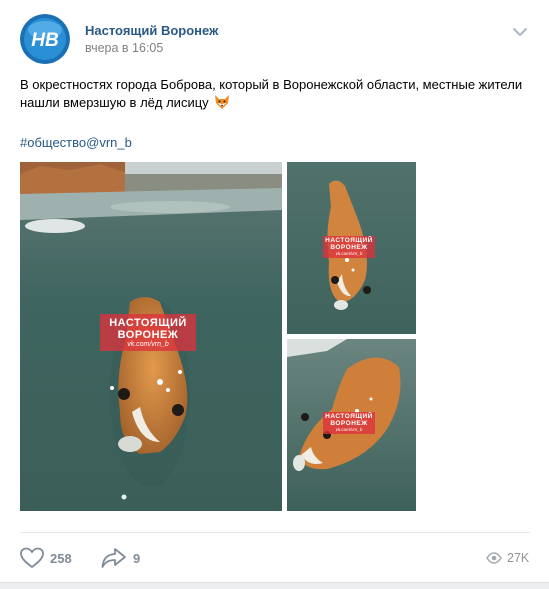 The width and height of the screenshot is (549, 589). Describe the element at coordinates (113, 558) in the screenshot. I see `share-arrow-icon` at that location.